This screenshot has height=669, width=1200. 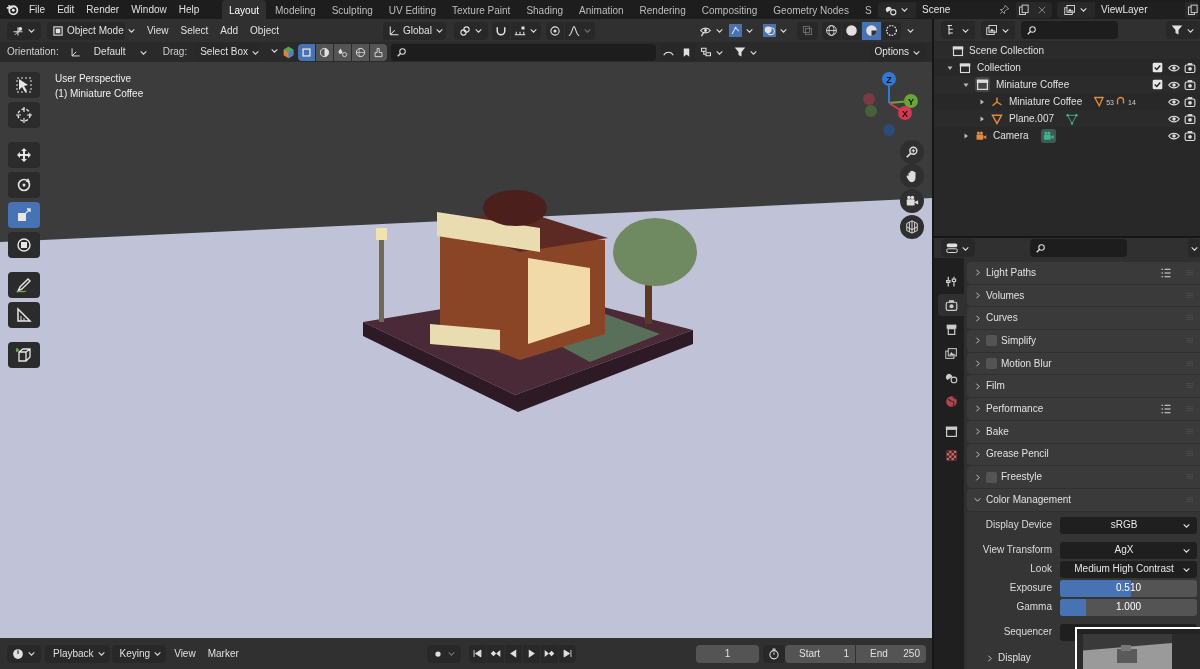 What do you see at coordinates (1002, 658) in the screenshot?
I see `subpanel-header: Display` at bounding box center [1002, 658].